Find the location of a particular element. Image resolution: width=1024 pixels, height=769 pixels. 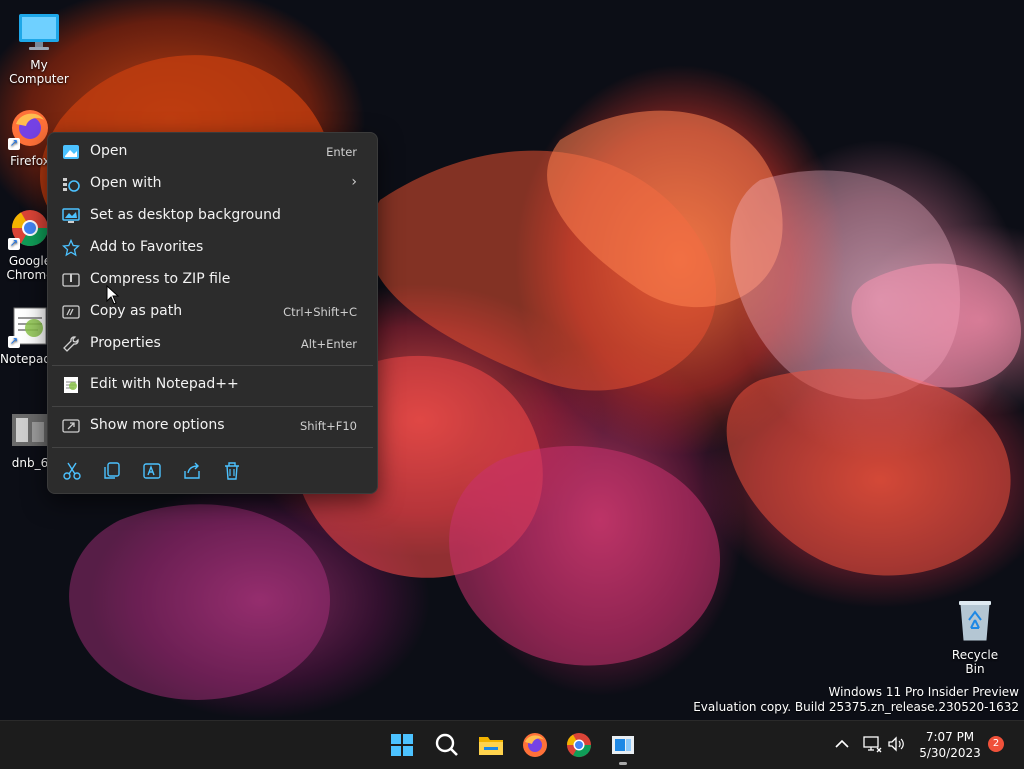

menu-item-edit-notepadpp: Edit with Notepad++ is located at coordinates (212, 385).